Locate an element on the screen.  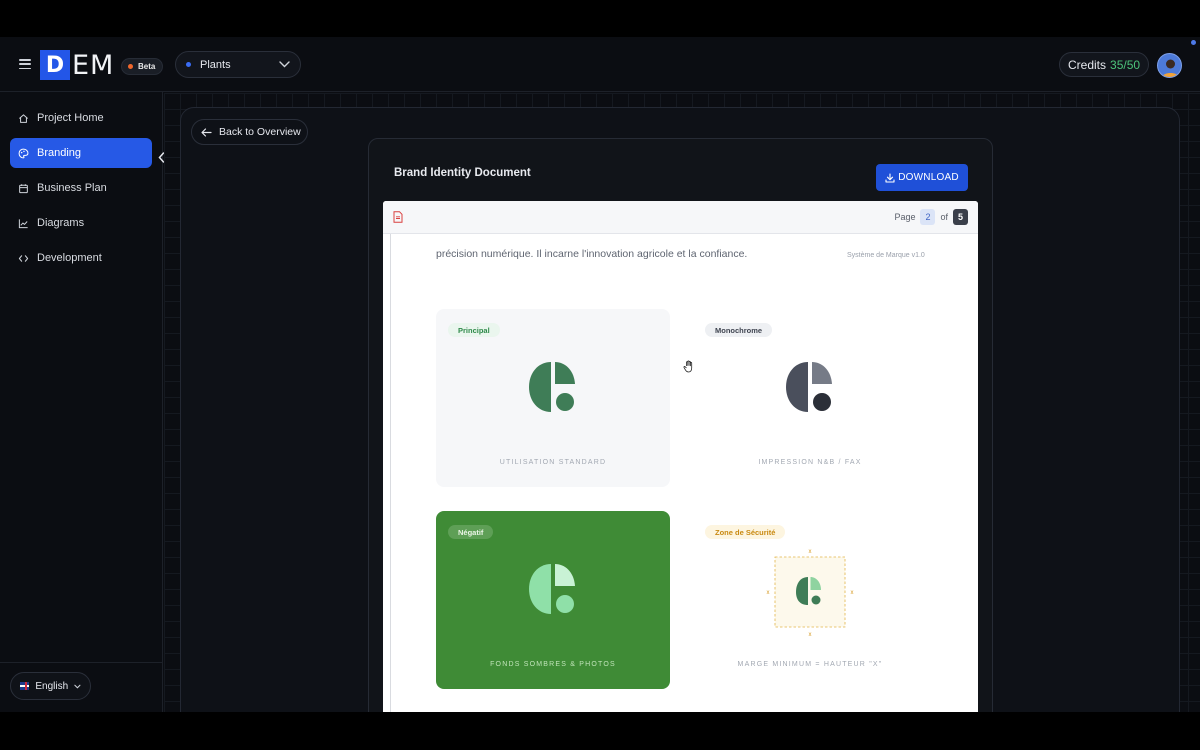
sidebar-item-business-plan: Business Plan is located at coordinates (81, 188).